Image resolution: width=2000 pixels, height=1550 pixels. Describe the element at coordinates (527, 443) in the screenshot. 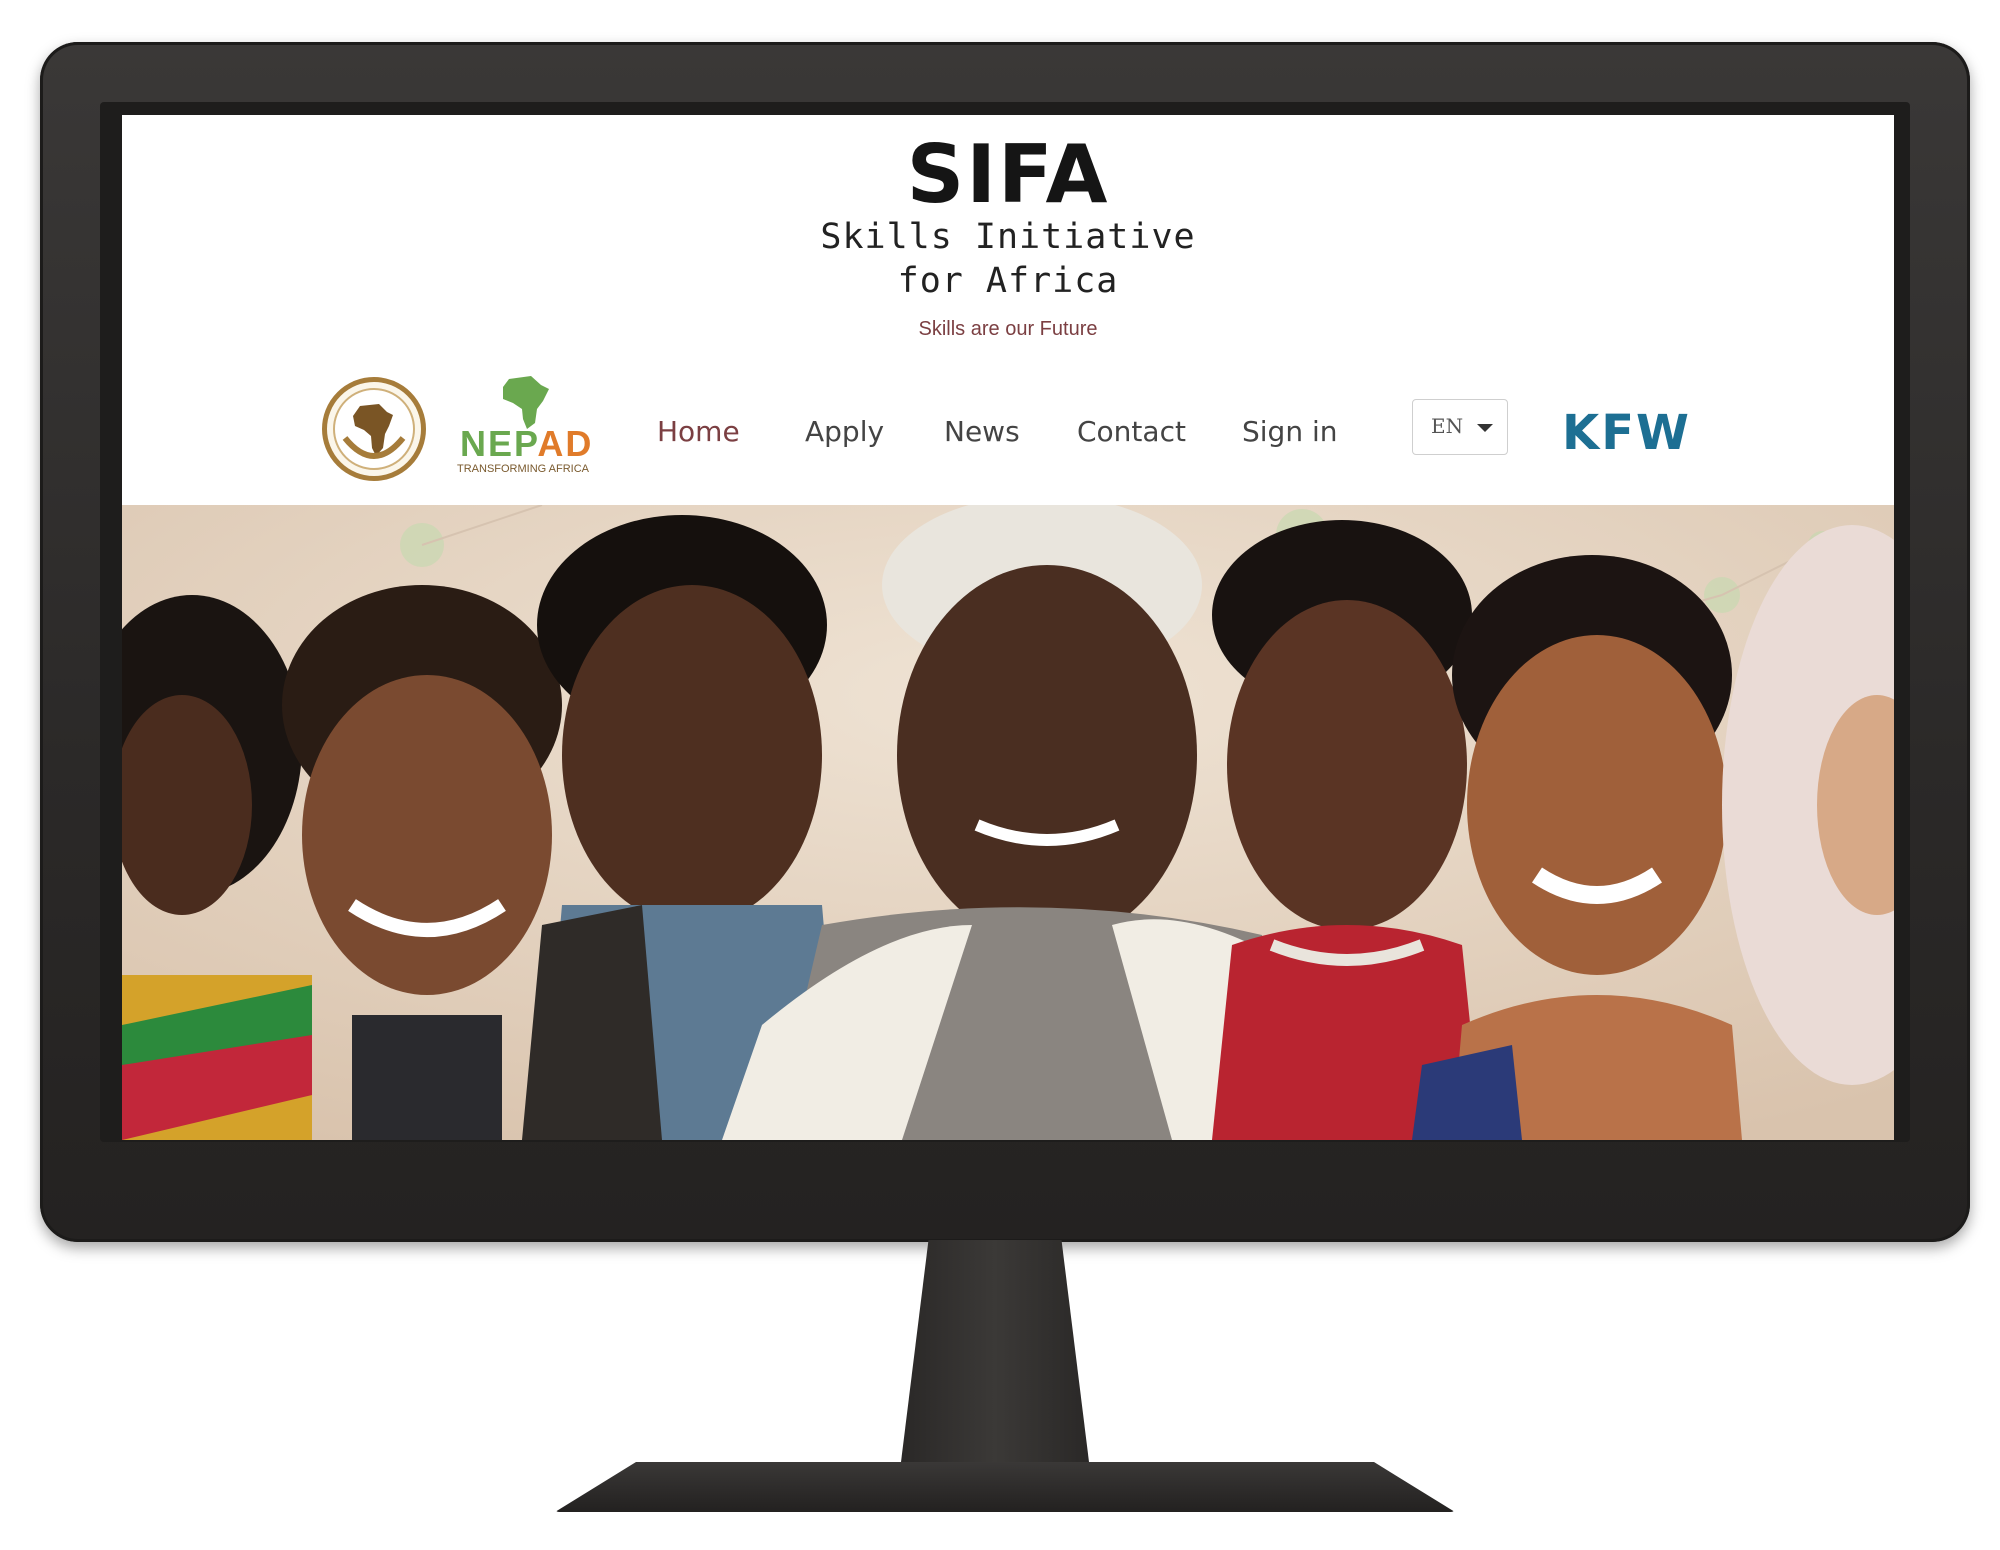

I see `nepad-wordmark: NEPAD` at that location.